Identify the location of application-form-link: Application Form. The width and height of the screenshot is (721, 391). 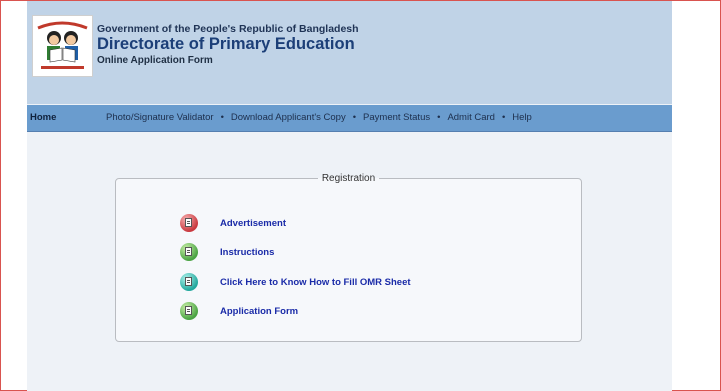
(259, 311).